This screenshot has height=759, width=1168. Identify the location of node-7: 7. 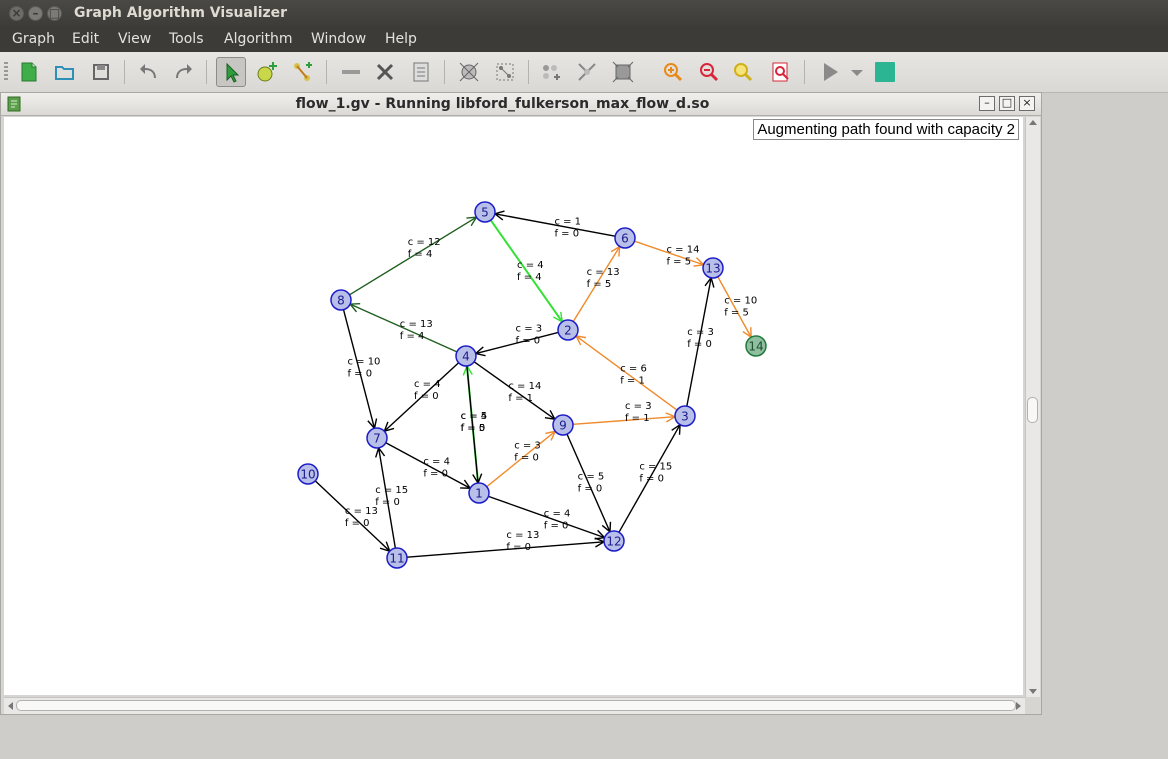
(377, 438).